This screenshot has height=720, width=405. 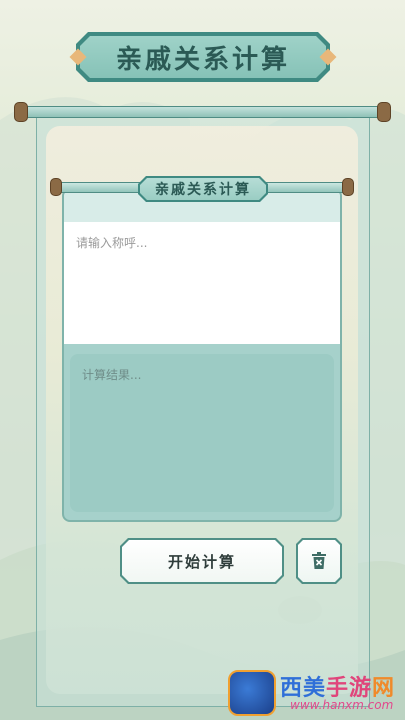 I want to click on watermark-url: www.hanxm.com, so click(x=342, y=705).